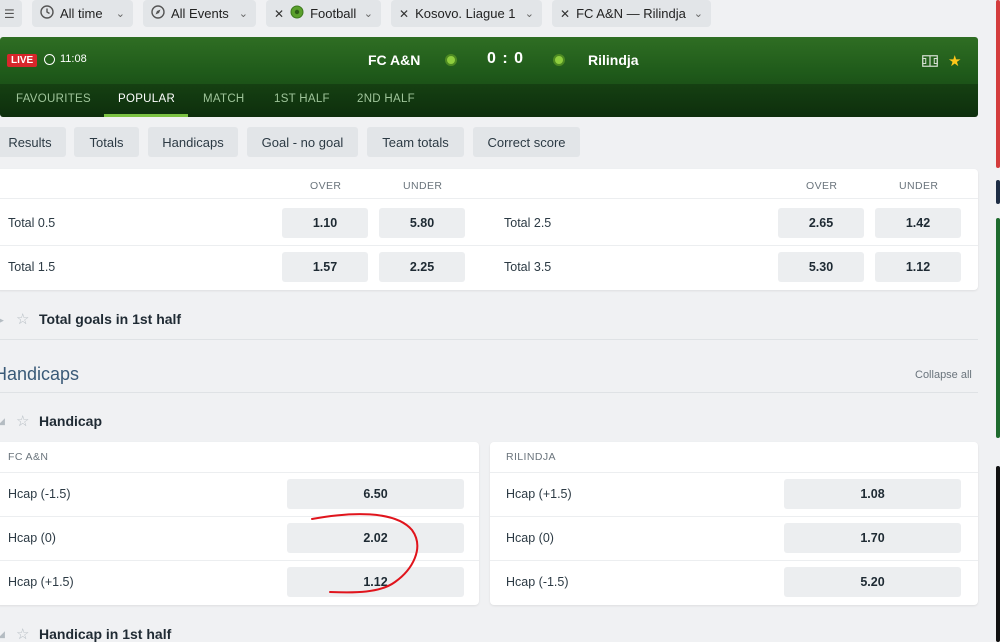 This screenshot has height=642, width=1000. I want to click on time-filter-dropdown: All time ⌄, so click(82, 13).